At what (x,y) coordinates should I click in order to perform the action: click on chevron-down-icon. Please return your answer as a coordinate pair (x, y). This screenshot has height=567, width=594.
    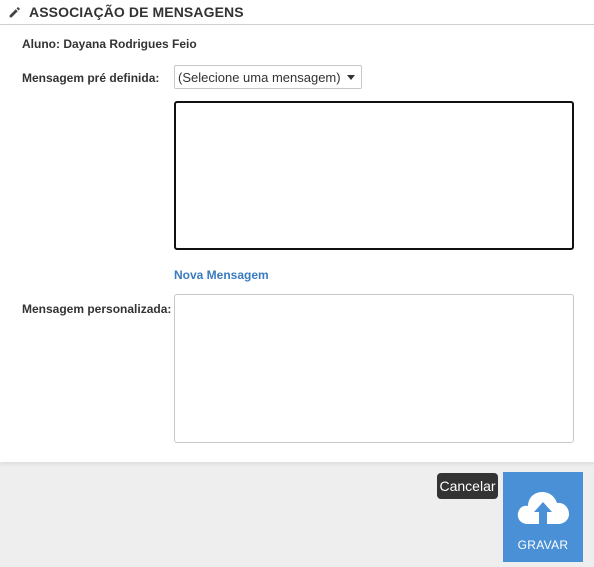
    Looking at the image, I should click on (351, 77).